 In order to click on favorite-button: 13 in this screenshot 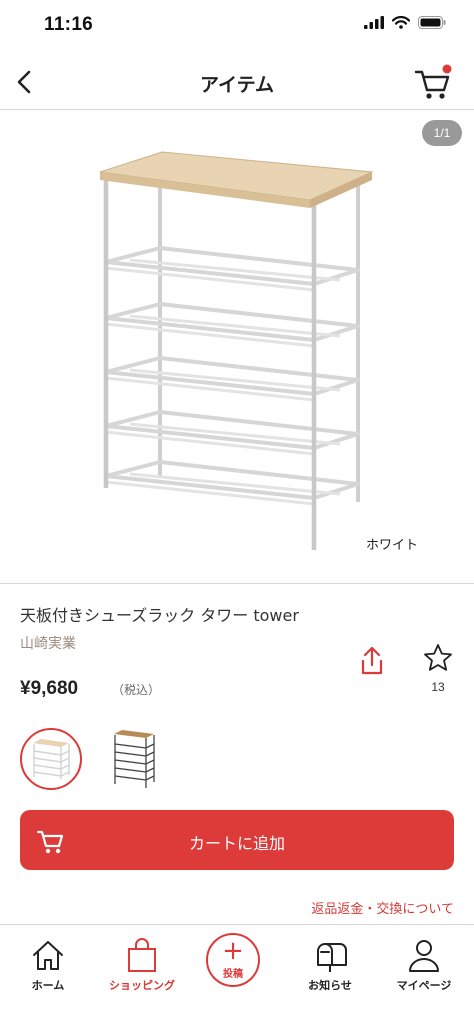, I will do `click(438, 670)`.